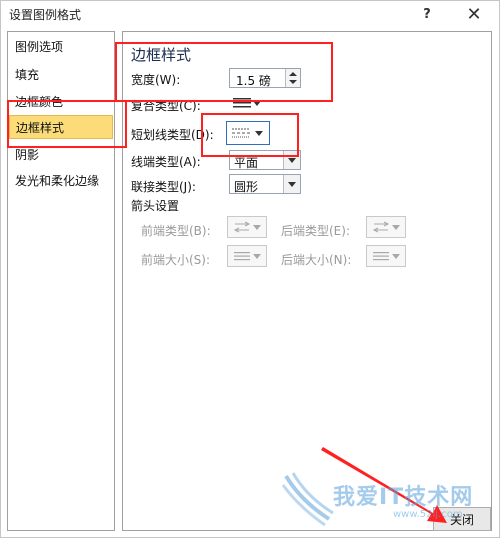  What do you see at coordinates (163, 187) in the screenshot?
I see `join-type-label: 联接类型(J):` at bounding box center [163, 187].